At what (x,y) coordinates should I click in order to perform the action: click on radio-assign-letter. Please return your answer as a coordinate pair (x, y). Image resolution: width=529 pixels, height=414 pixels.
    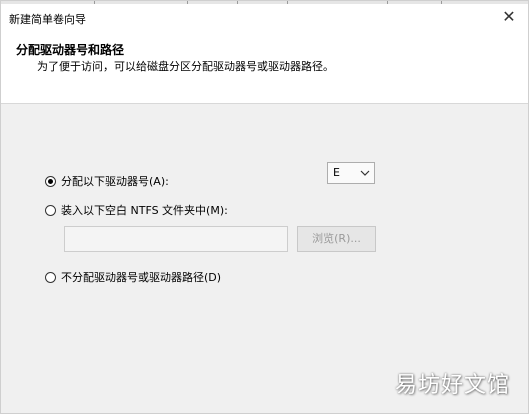
    Looking at the image, I should click on (50, 181).